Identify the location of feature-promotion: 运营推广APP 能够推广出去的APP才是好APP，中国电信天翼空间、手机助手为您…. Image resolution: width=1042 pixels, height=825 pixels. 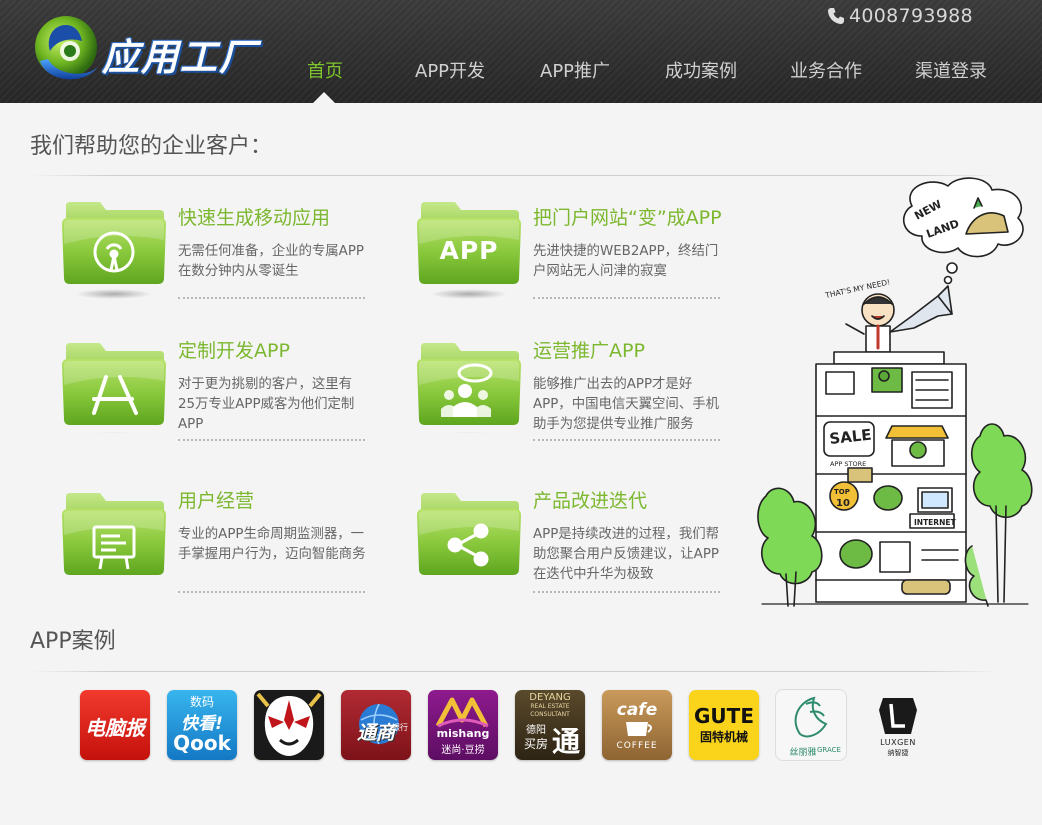
(592, 389).